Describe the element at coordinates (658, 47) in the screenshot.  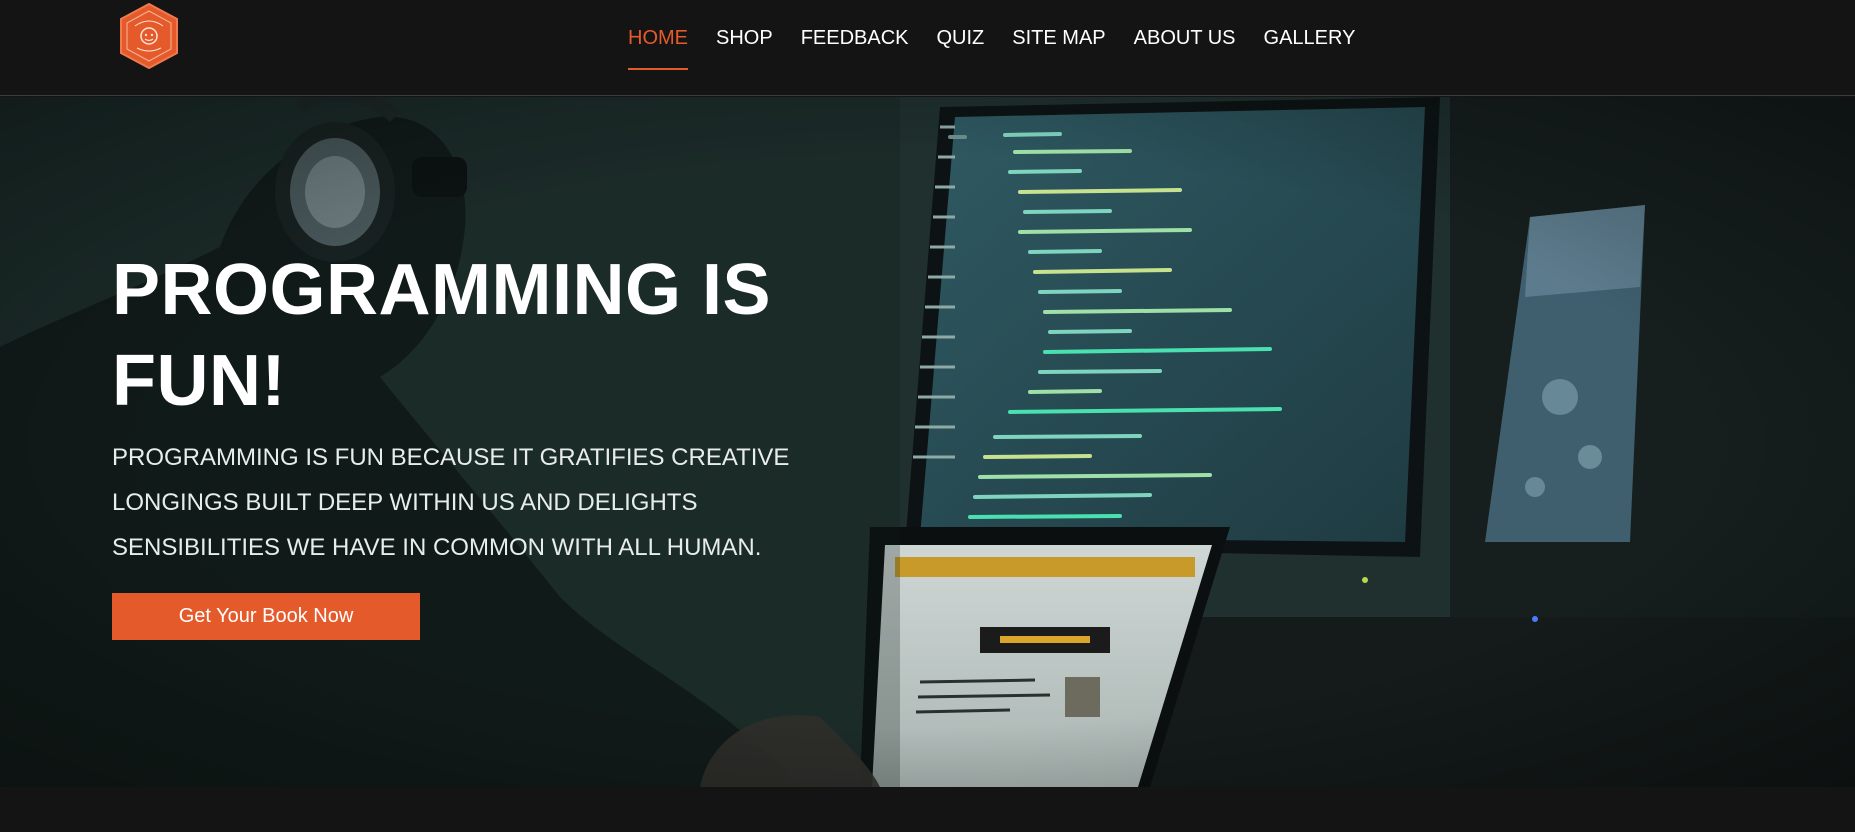
I see `nav-home: HOME` at that location.